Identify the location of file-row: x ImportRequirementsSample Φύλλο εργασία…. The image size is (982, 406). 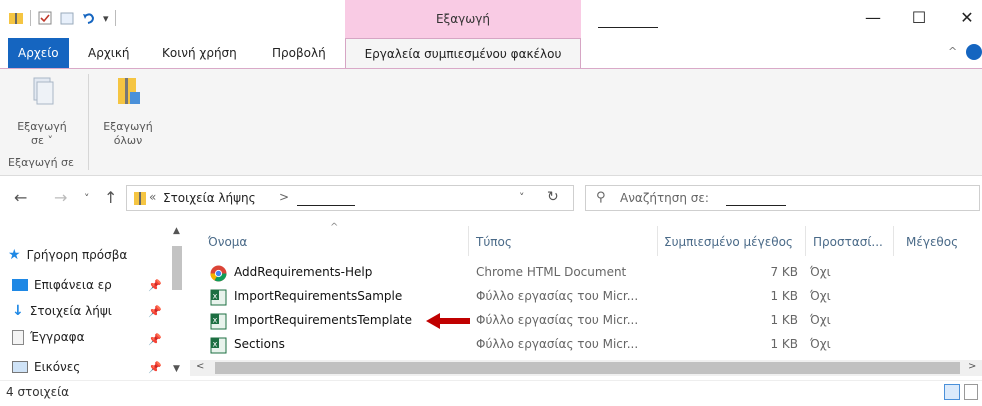
(593, 298).